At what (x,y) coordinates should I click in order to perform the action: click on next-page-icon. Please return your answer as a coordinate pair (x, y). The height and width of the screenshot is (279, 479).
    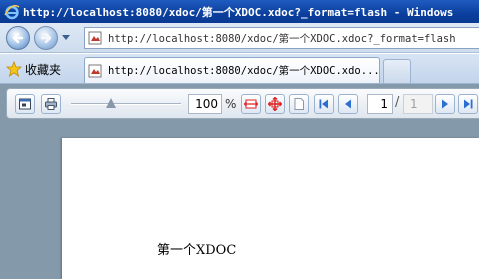
    Looking at the image, I should click on (445, 104).